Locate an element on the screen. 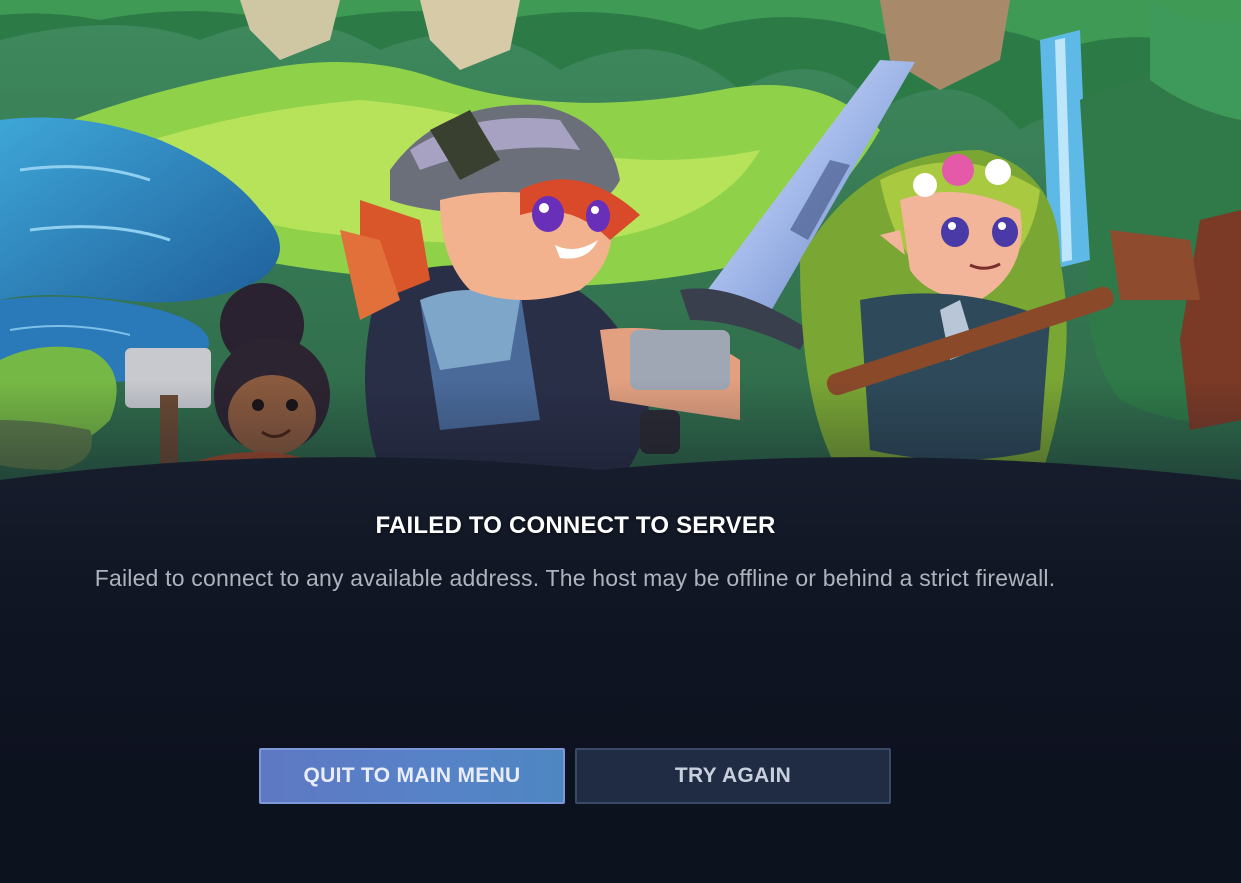 This screenshot has height=883, width=1241. quit-to-main-menu-button: QUIT TO MAIN MENU is located at coordinates (412, 776).